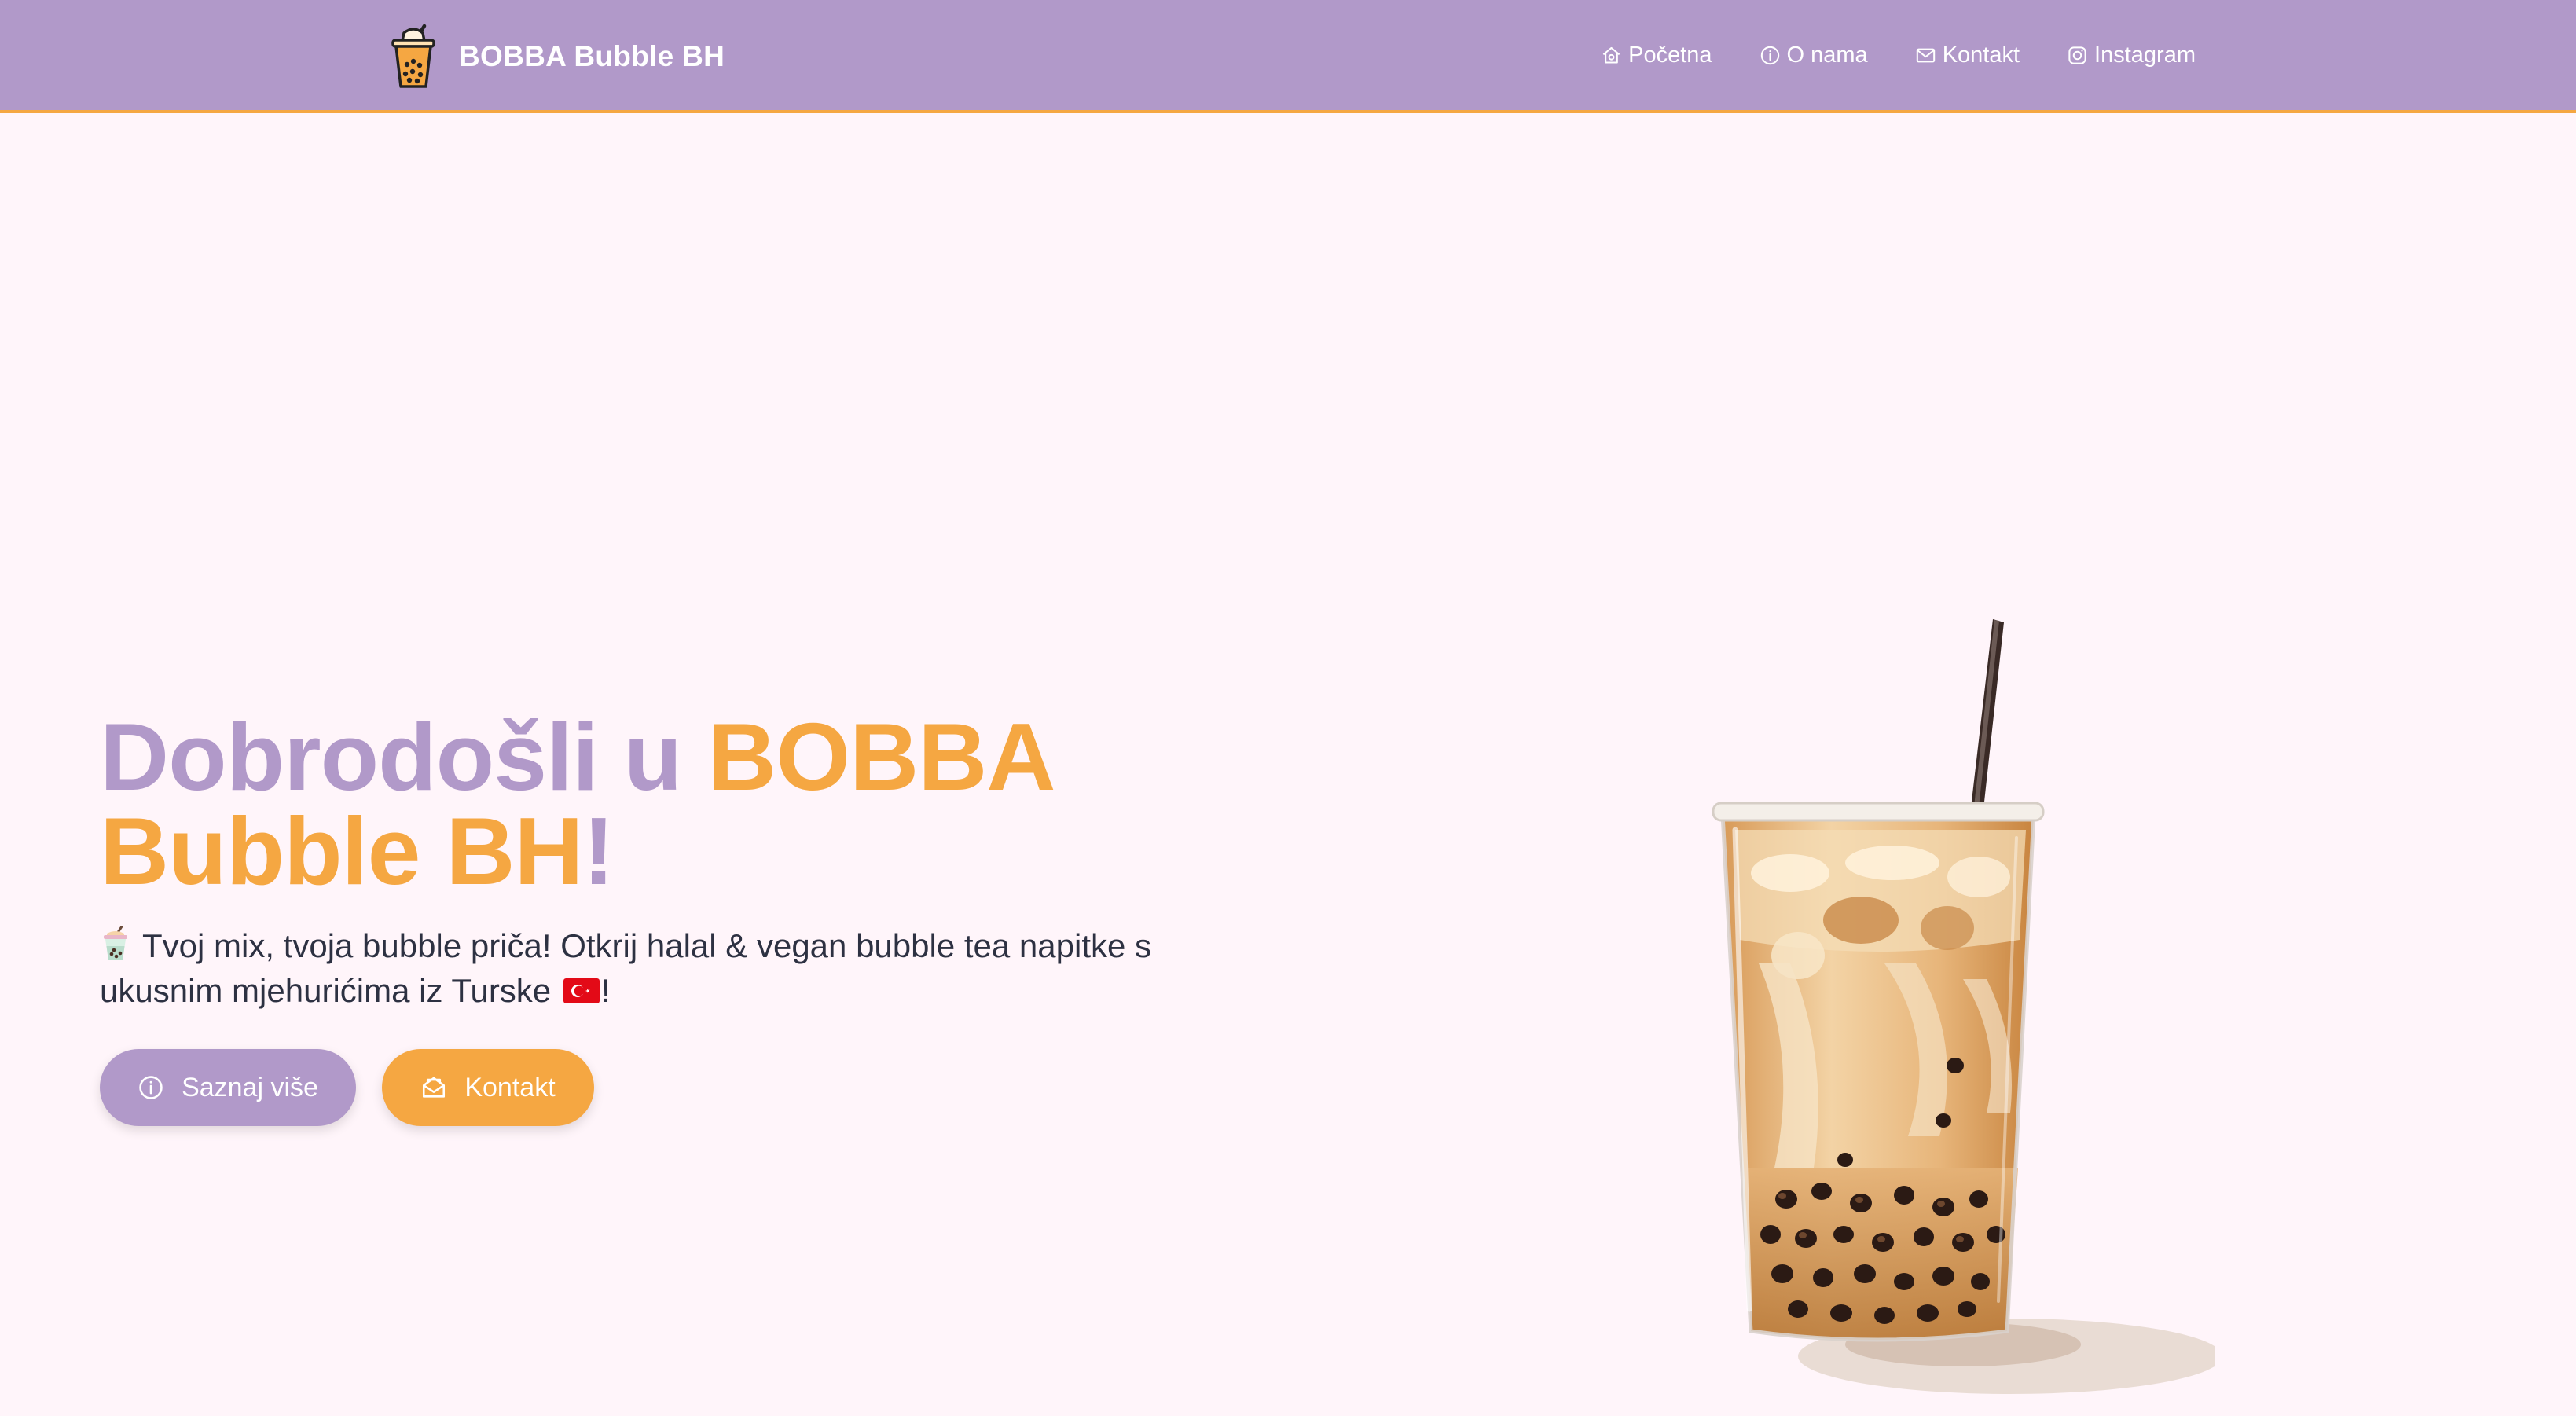  I want to click on nav-item-pocetna: Početna, so click(1656, 55).